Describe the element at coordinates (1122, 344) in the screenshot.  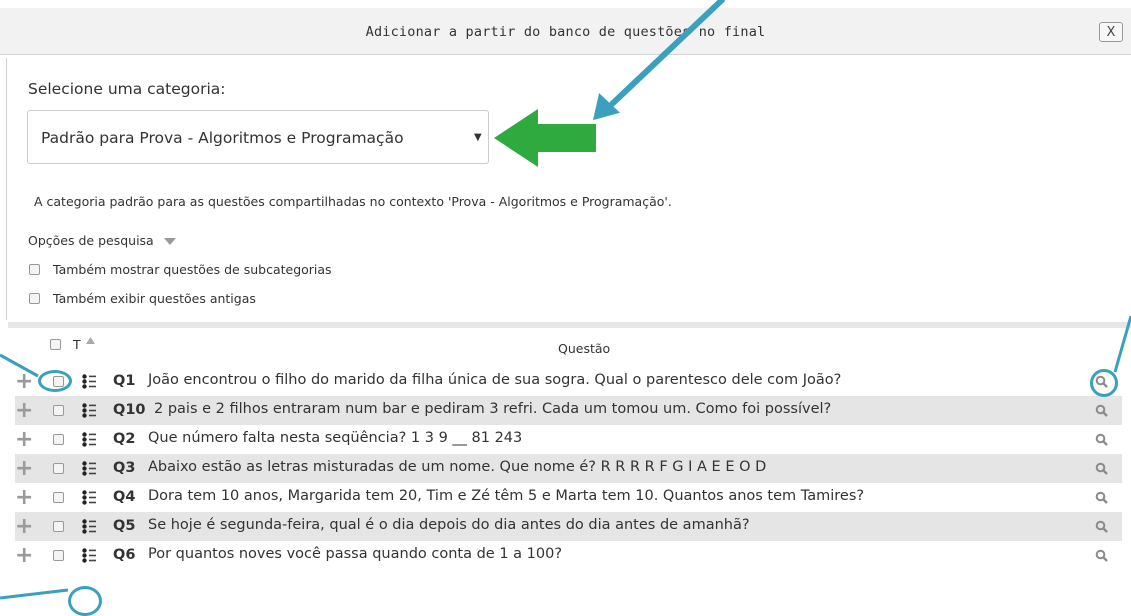
I see `callout-line-preview` at that location.